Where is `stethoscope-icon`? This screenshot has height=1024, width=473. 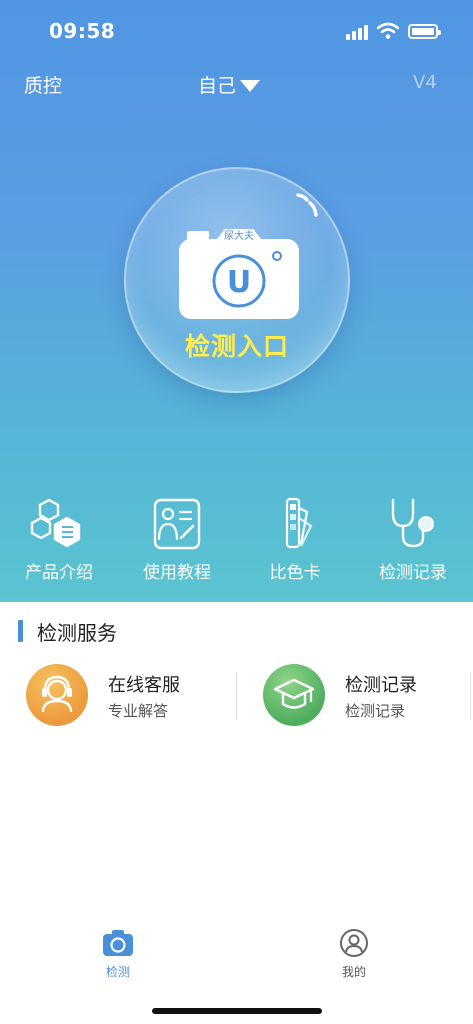
stethoscope-icon is located at coordinates (412, 523).